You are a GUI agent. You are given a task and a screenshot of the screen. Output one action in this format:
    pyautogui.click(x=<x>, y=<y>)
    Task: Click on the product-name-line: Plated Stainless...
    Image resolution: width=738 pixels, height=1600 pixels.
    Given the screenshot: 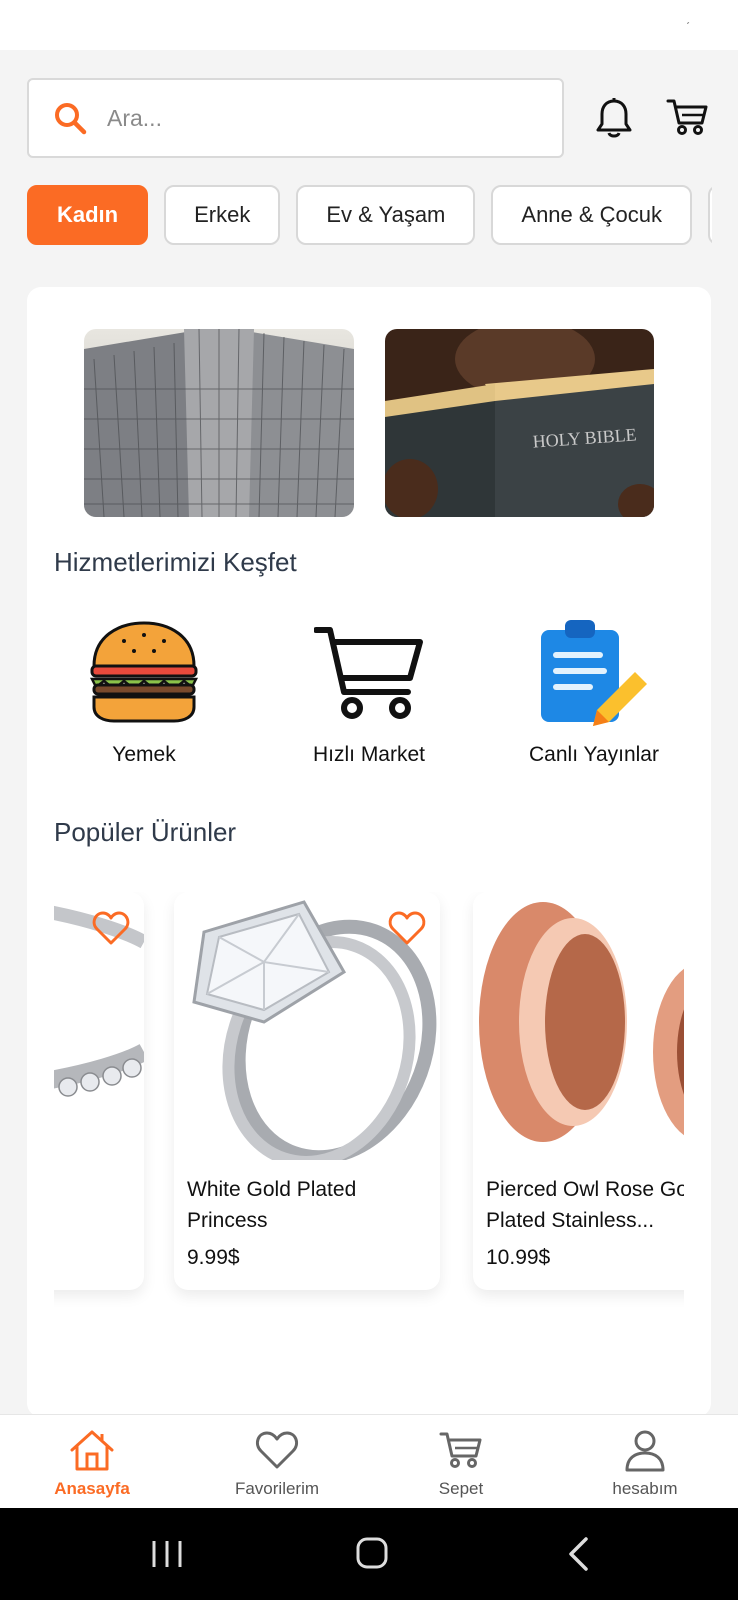 What is the action you would take?
    pyautogui.click(x=570, y=1220)
    